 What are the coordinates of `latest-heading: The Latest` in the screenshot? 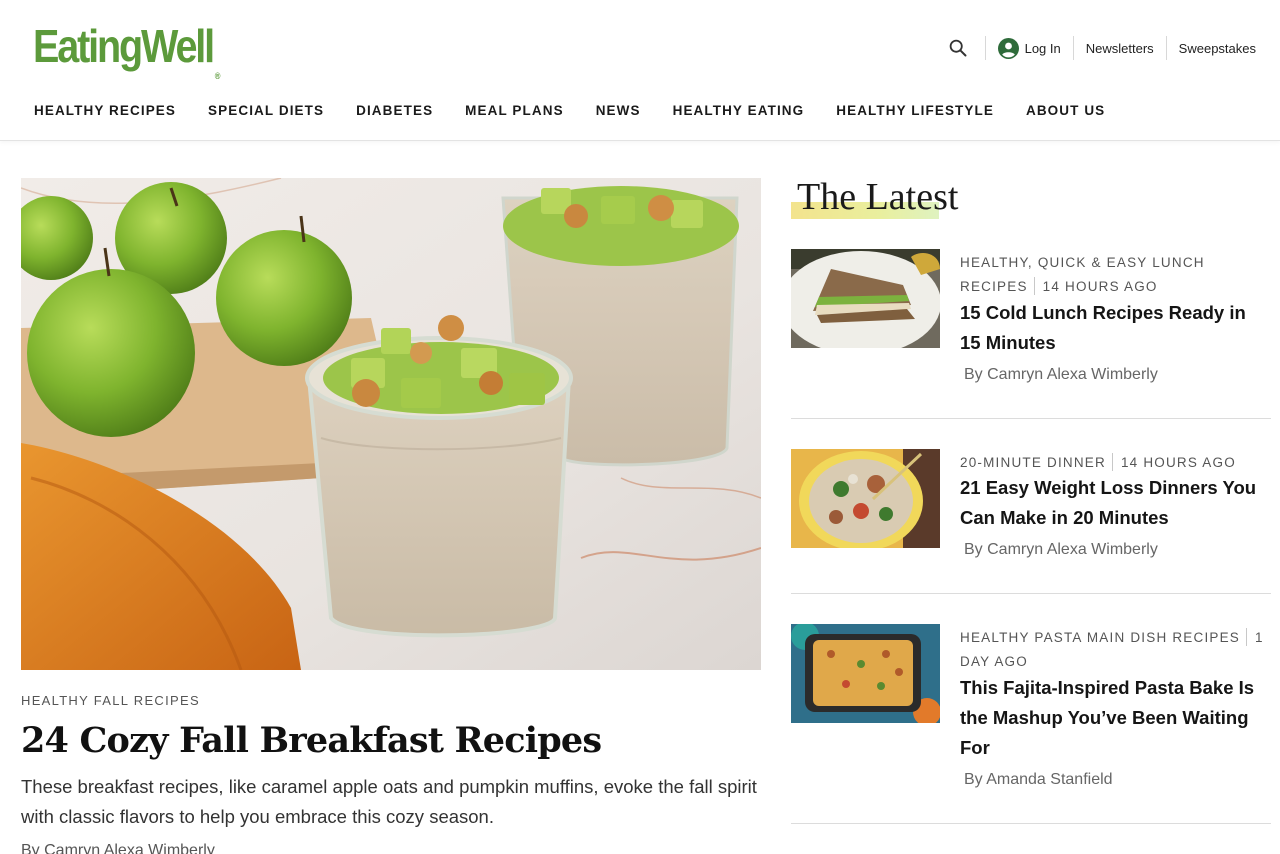 It's located at (875, 197).